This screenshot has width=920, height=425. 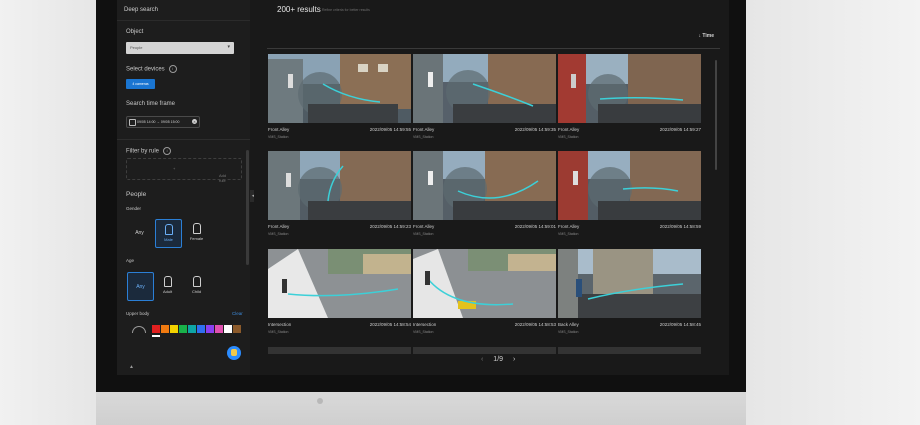 What do you see at coordinates (196, 281) in the screenshot?
I see `child-icon` at bounding box center [196, 281].